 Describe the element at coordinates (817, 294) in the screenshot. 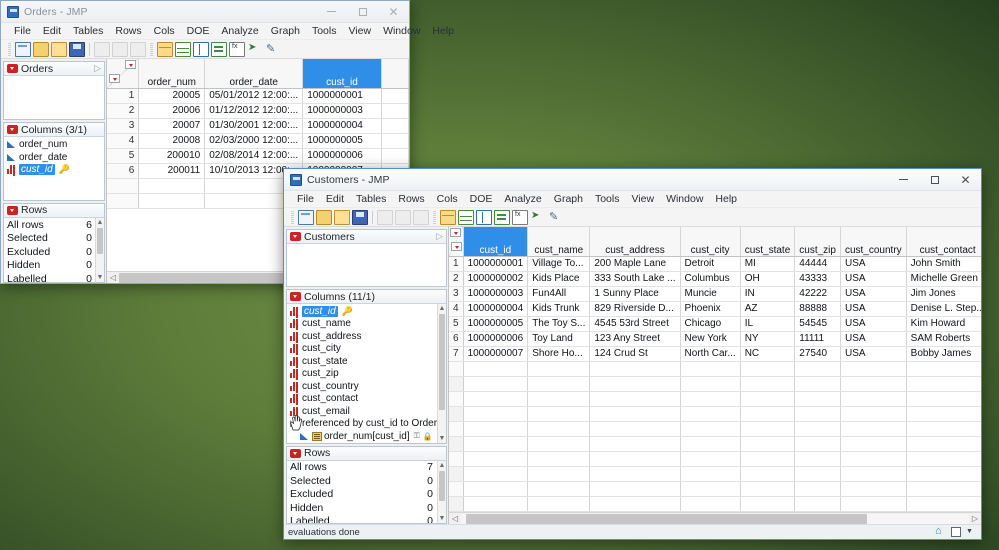

I see `cell-cust-zip: 42222` at that location.